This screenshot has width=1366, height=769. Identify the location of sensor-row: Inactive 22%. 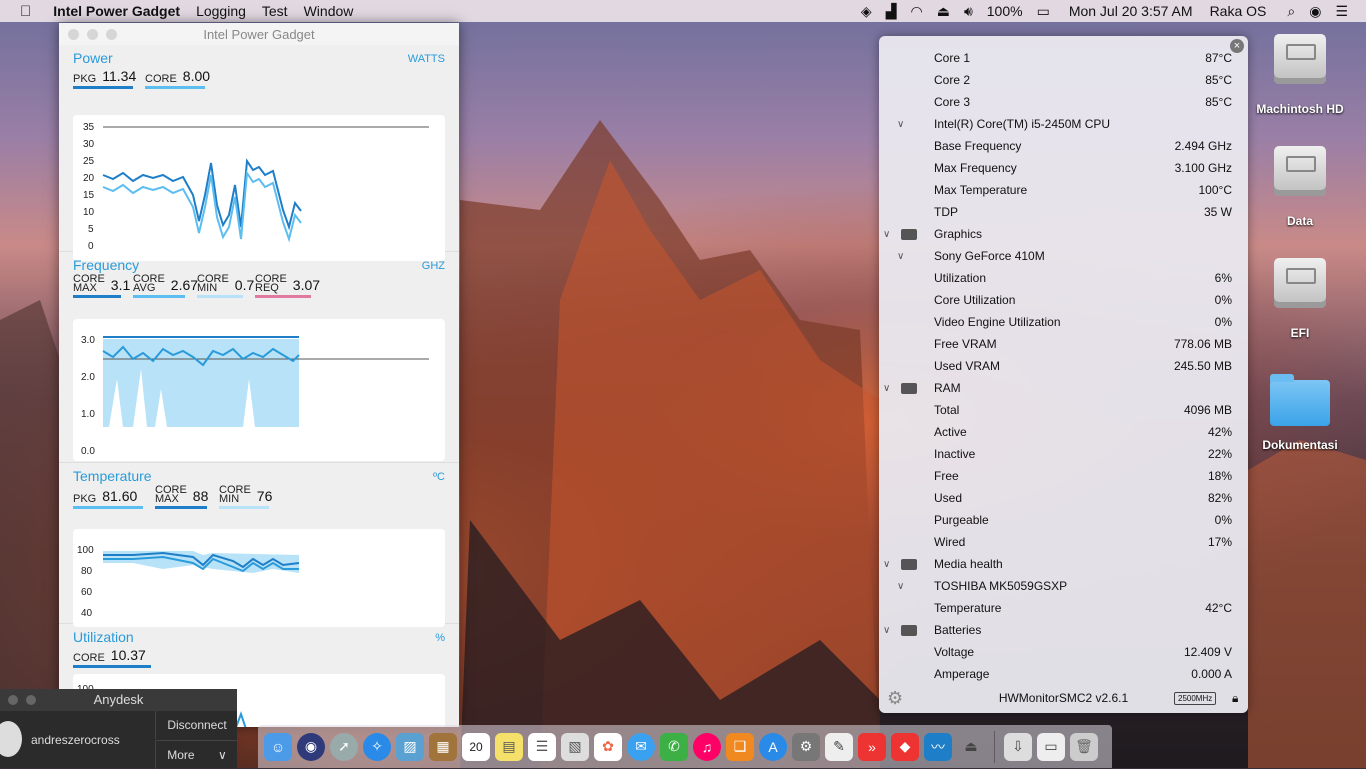
(1063, 454).